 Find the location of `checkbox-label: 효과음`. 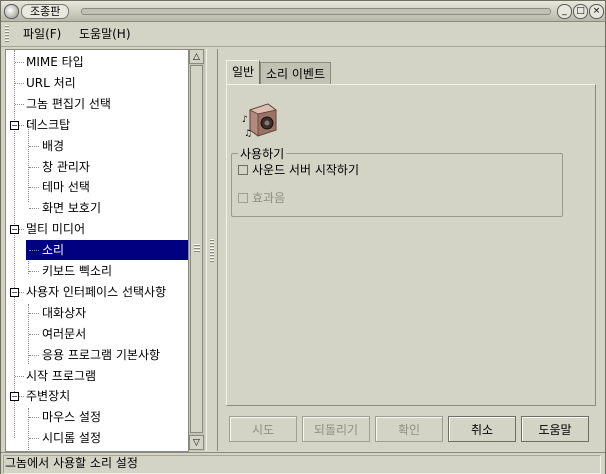

checkbox-label: 효과음 is located at coordinates (269, 198).